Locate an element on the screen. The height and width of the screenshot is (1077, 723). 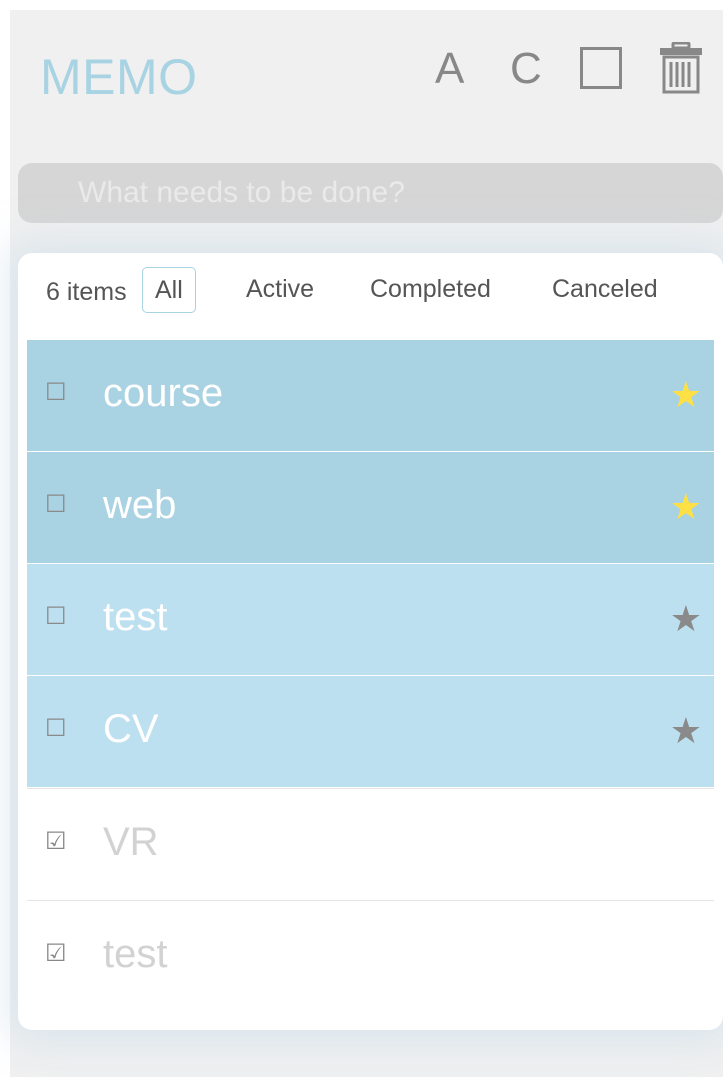
todo-item: ☐ course ★ is located at coordinates (370, 396).